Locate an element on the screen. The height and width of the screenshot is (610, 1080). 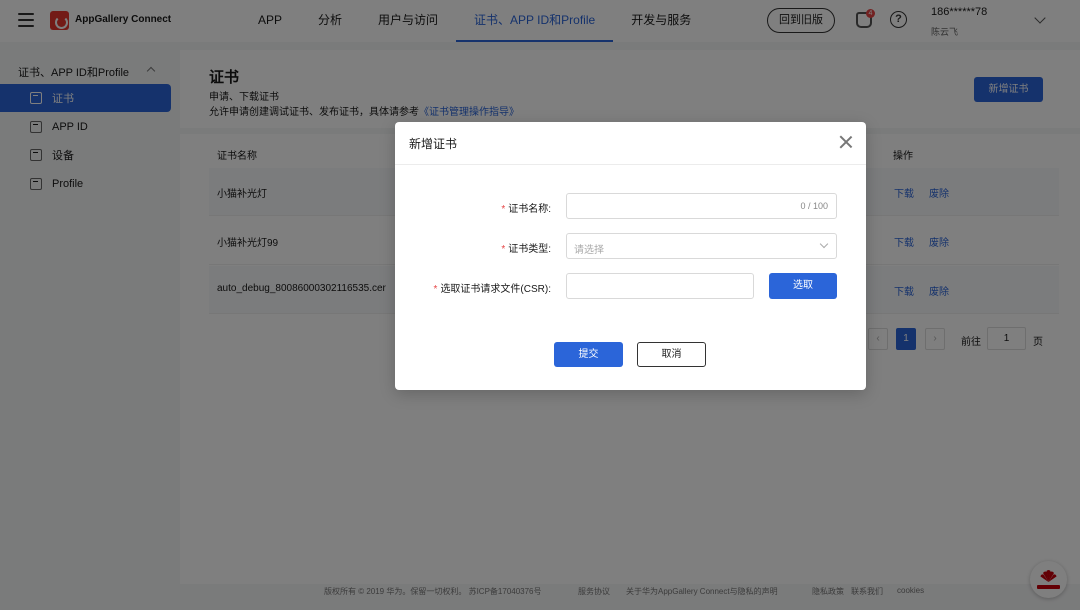
pick-file-button: 选取 is located at coordinates (803, 286).